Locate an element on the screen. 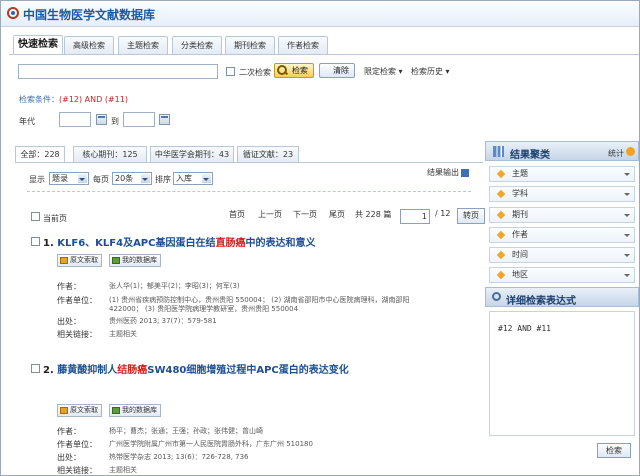 This screenshot has width=640, height=476. affiliation-label: 作者单位： is located at coordinates (77, 444).